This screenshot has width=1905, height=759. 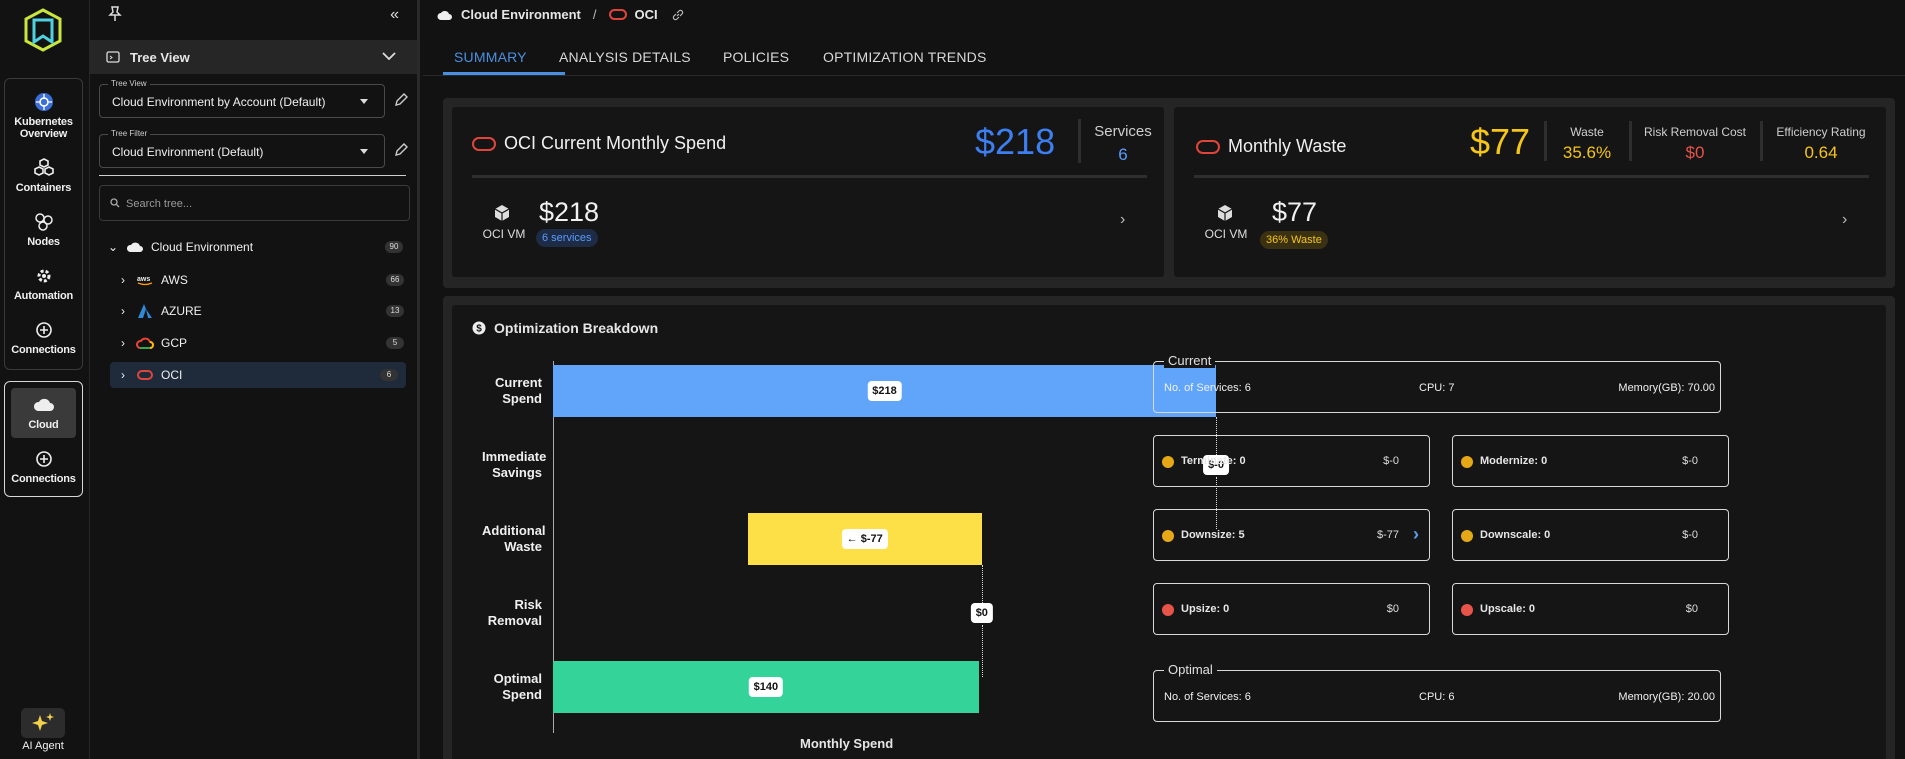 I want to click on rail-item-label: Connections, so click(x=43, y=479).